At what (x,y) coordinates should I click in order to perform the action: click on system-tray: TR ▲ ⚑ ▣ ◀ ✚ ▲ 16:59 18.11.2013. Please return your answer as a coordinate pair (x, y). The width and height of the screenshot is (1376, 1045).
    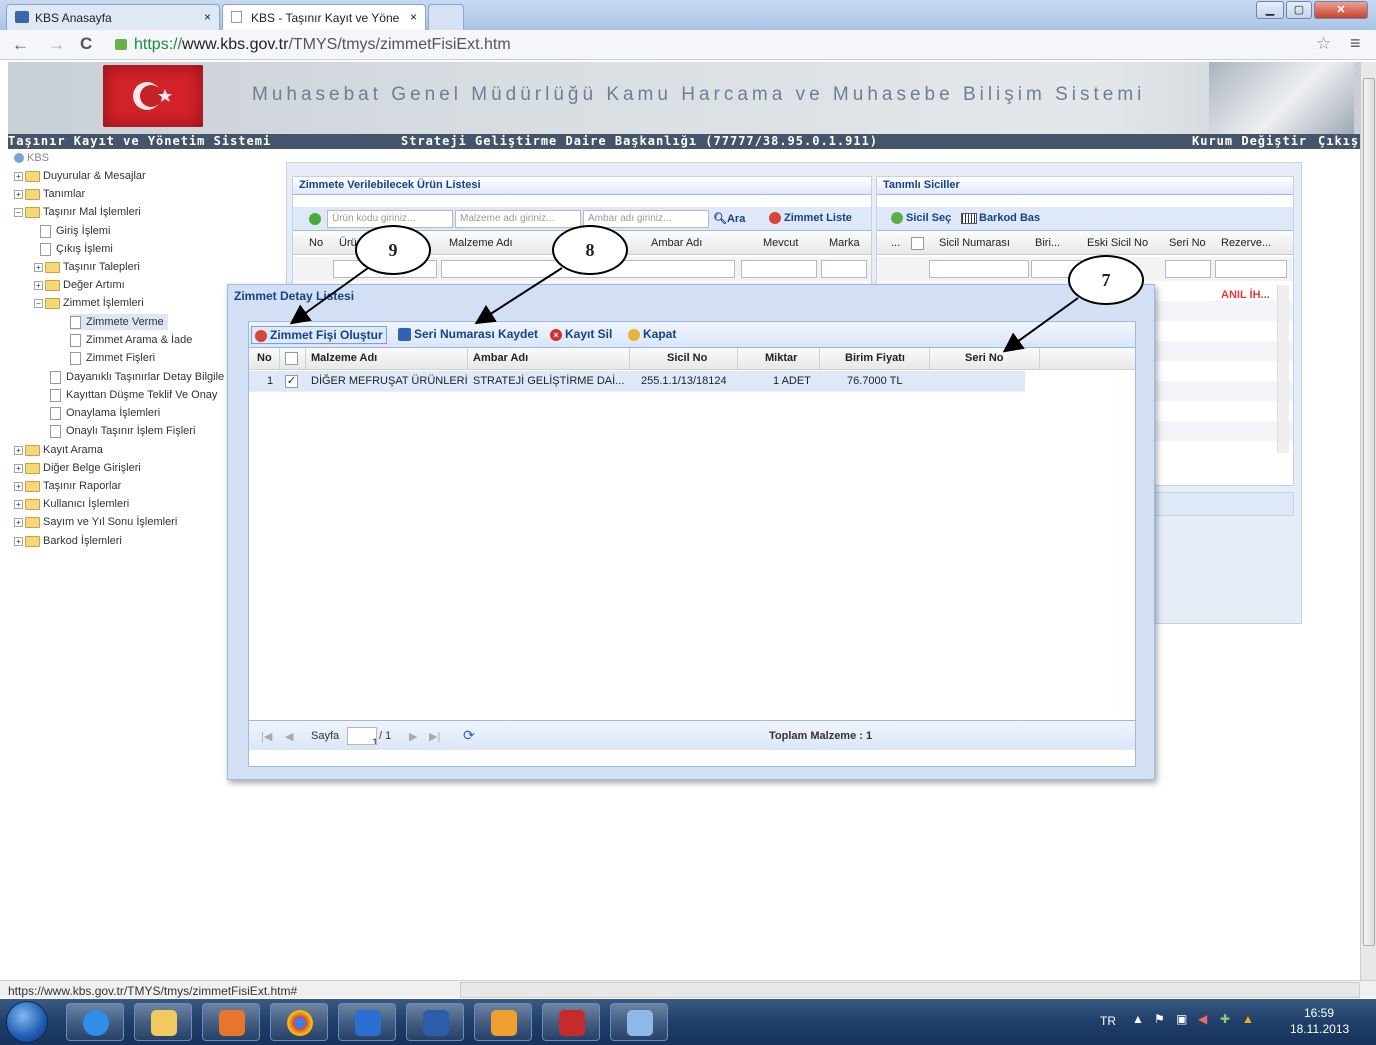
    Looking at the image, I should click on (1226, 1022).